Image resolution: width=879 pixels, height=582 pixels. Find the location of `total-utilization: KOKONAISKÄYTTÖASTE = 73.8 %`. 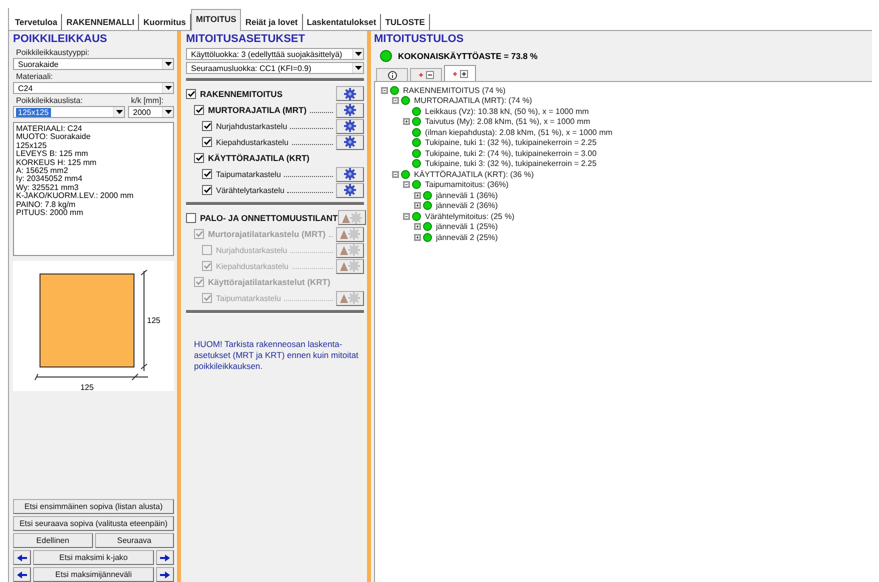

total-utilization: KOKONAISKÄYTTÖASTE = 73.8 % is located at coordinates (468, 56).